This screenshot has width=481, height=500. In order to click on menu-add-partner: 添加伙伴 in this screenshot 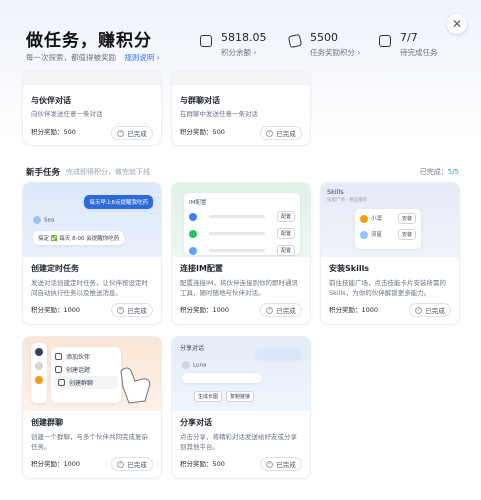, I will do `click(86, 356)`.